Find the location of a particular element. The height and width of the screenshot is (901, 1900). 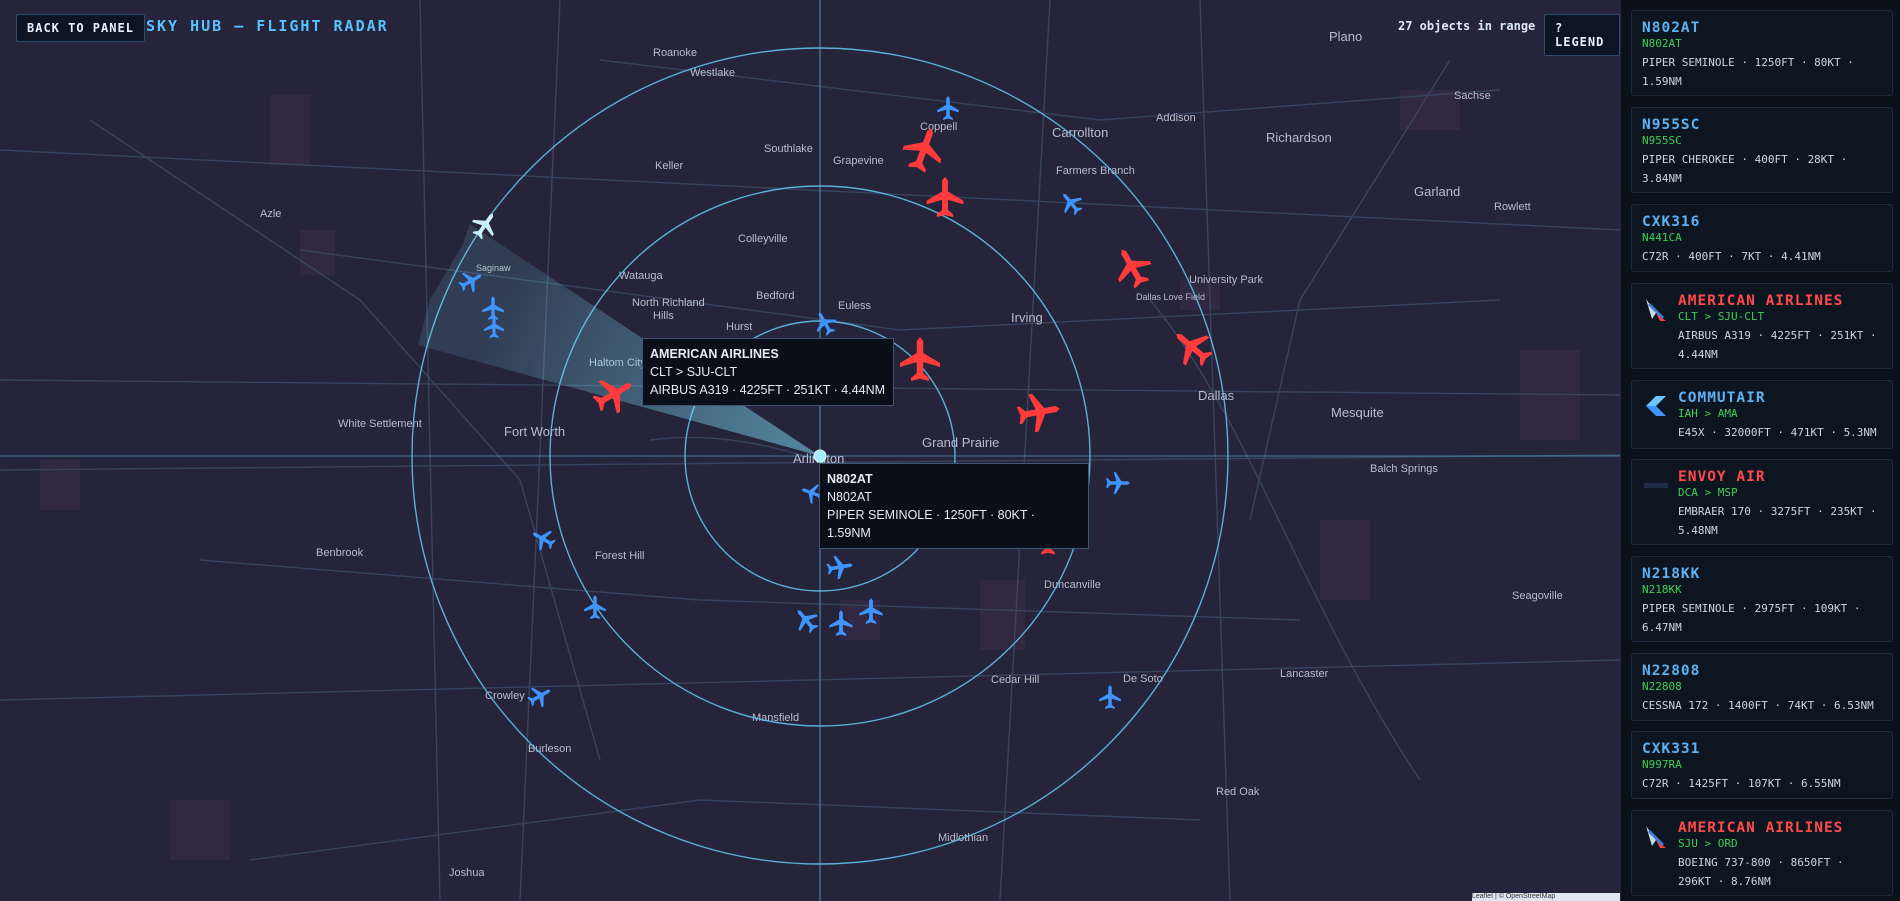

flight-registration: CLT > SJU-CLT is located at coordinates (1721, 316).